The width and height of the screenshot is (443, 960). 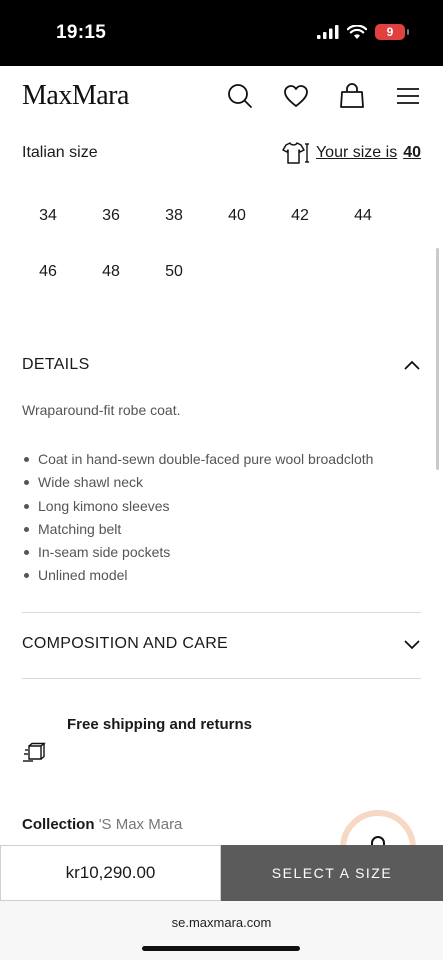 What do you see at coordinates (221, 365) in the screenshot?
I see `details-accordion-toggle: DETAILS` at bounding box center [221, 365].